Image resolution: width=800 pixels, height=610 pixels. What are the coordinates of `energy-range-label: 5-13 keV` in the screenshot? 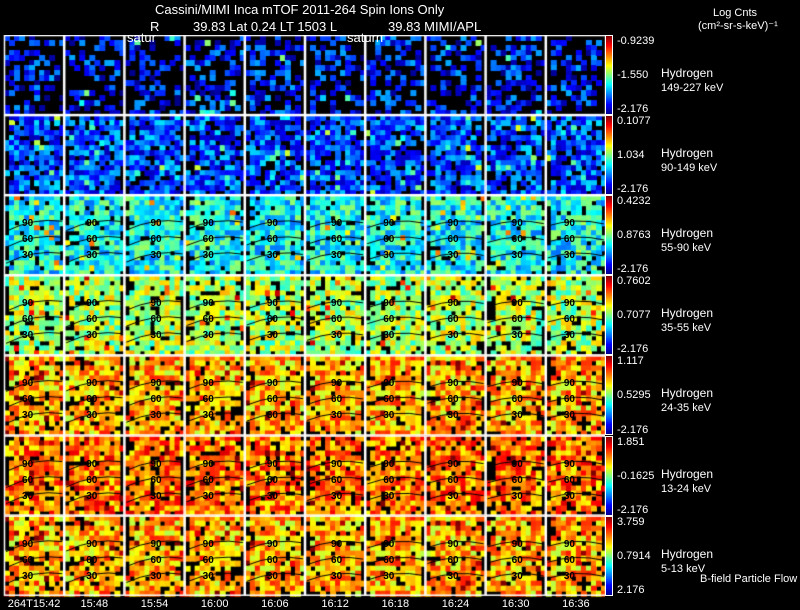 It's located at (683, 568).